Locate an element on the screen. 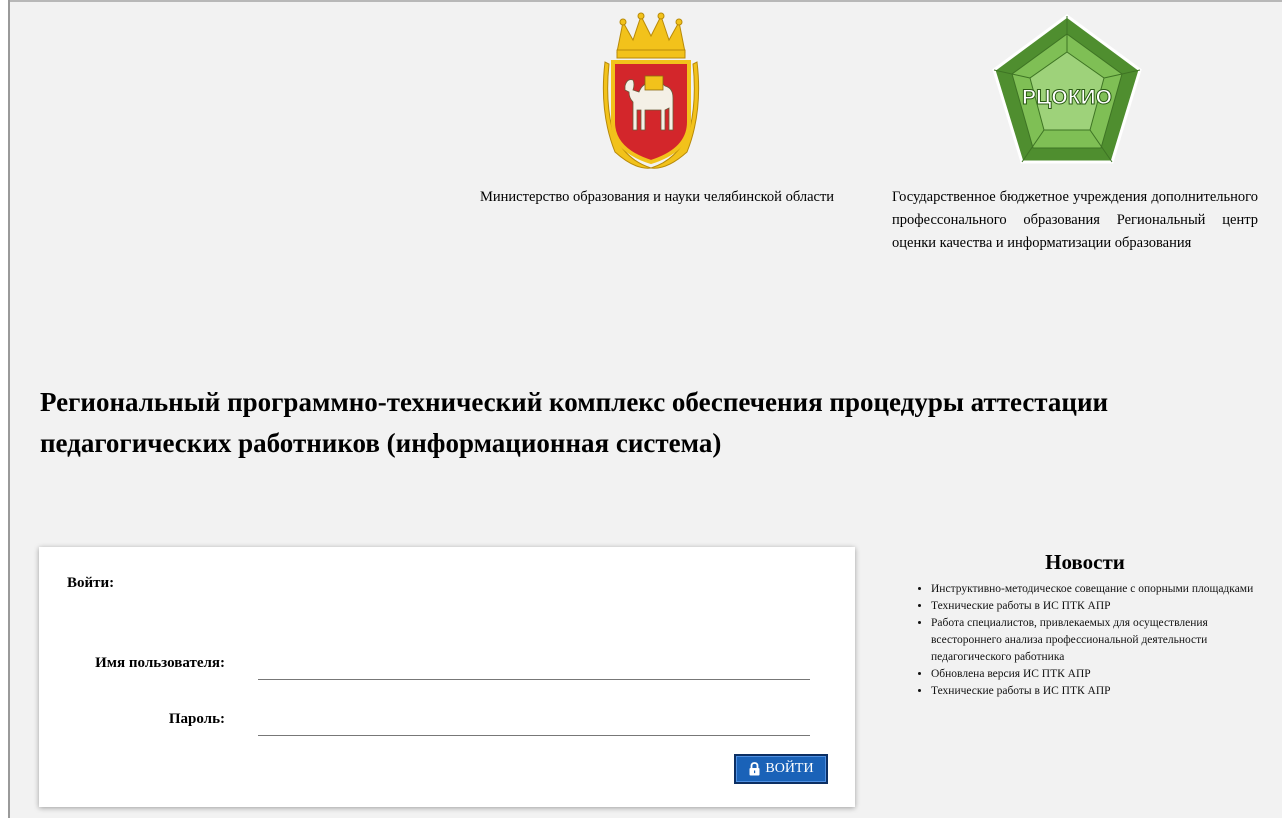 This screenshot has width=1282, height=818. top-border is located at coordinates (646, 3).